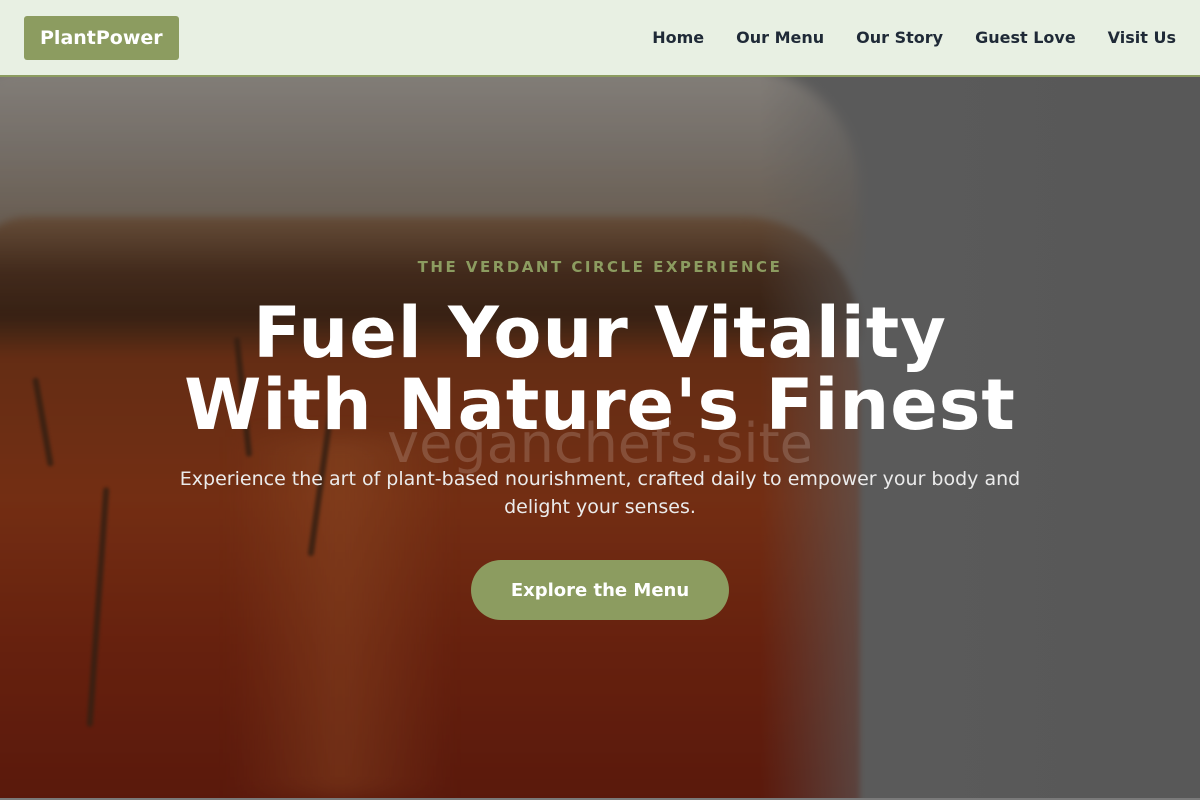 The width and height of the screenshot is (1200, 800). What do you see at coordinates (101, 37) in the screenshot?
I see `brand-logo: PlantPower` at bounding box center [101, 37].